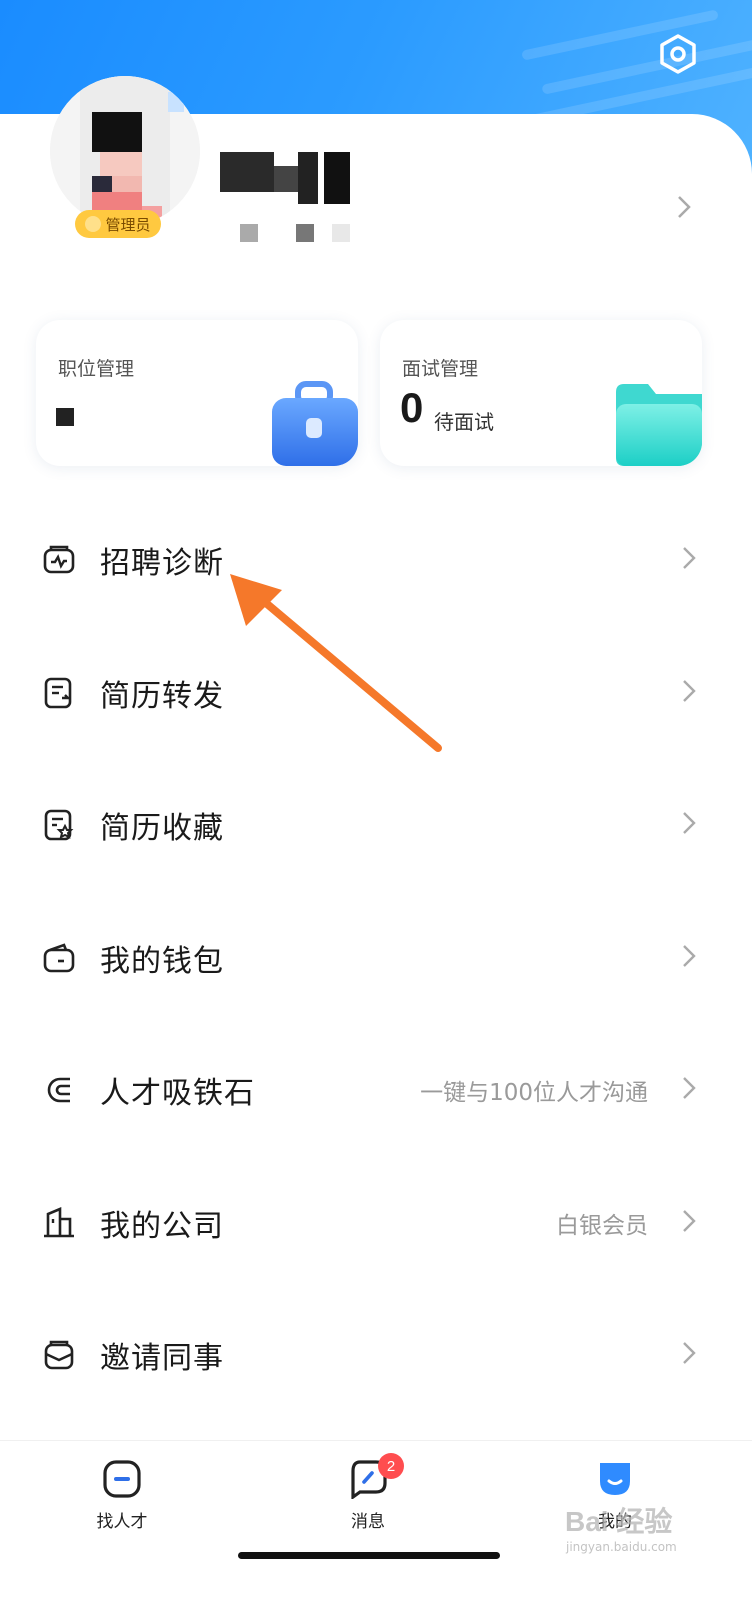 The width and height of the screenshot is (752, 1599). I want to click on job-management-card: 职位管理, so click(197, 393).